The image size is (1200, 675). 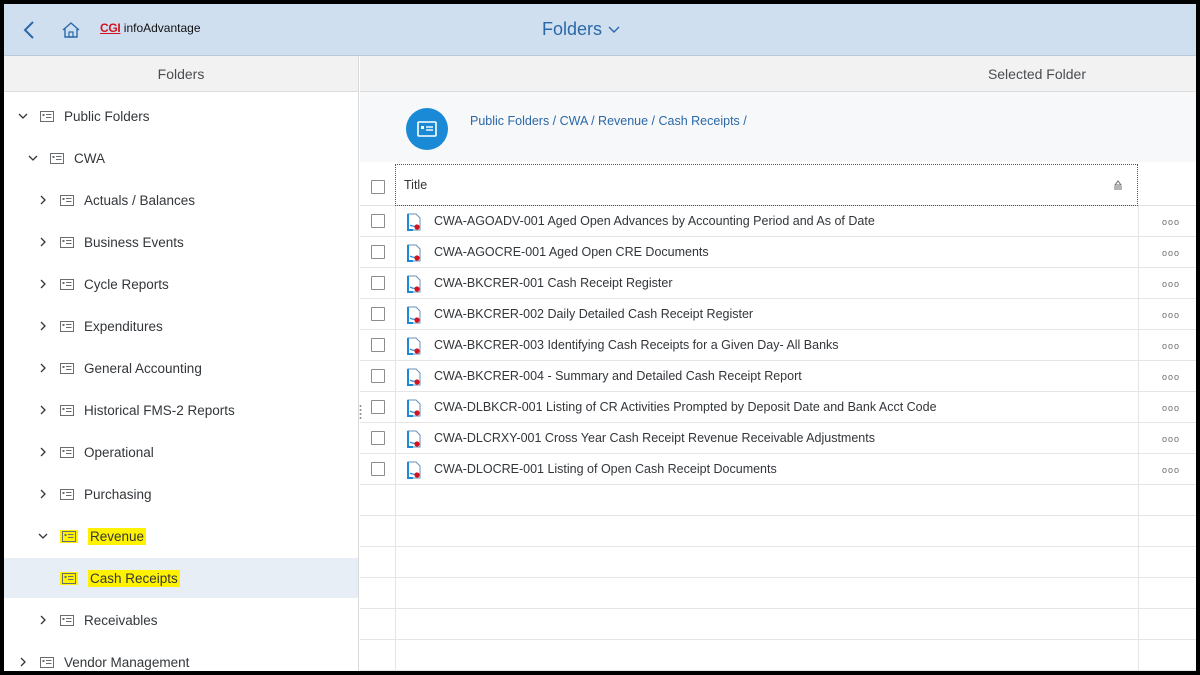 What do you see at coordinates (94, 494) in the screenshot?
I see `tree-item: Purchasing` at bounding box center [94, 494].